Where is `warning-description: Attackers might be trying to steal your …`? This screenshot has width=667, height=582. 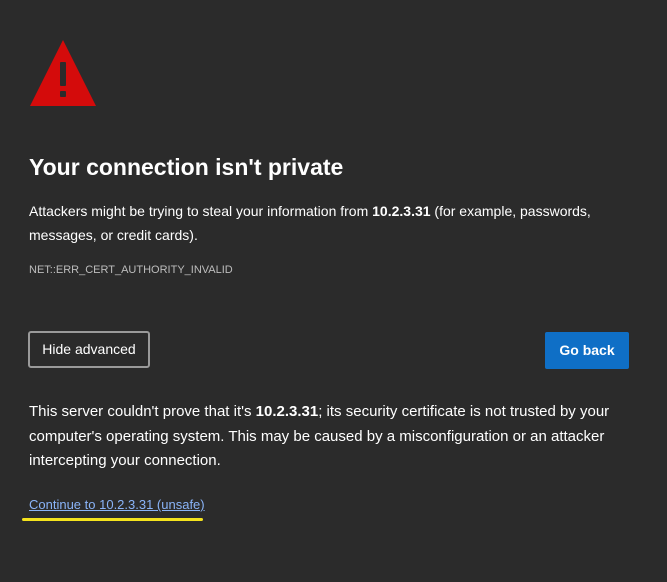 warning-description: Attackers might be trying to steal your … is located at coordinates (329, 223).